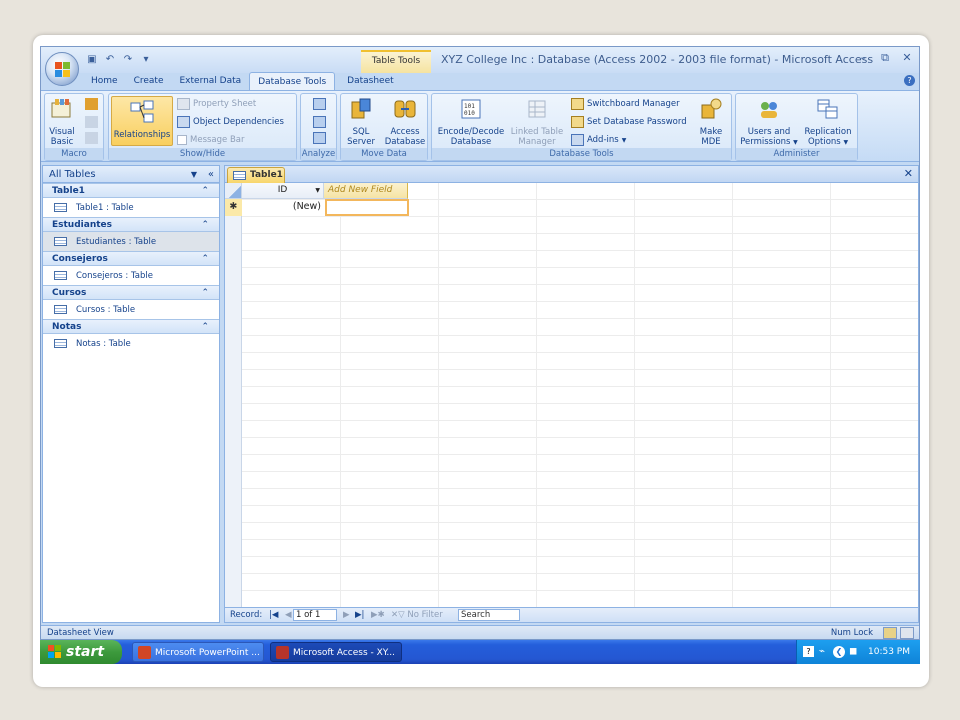 Image resolution: width=960 pixels, height=720 pixels. I want to click on analyze-performance-icon, so click(319, 122).